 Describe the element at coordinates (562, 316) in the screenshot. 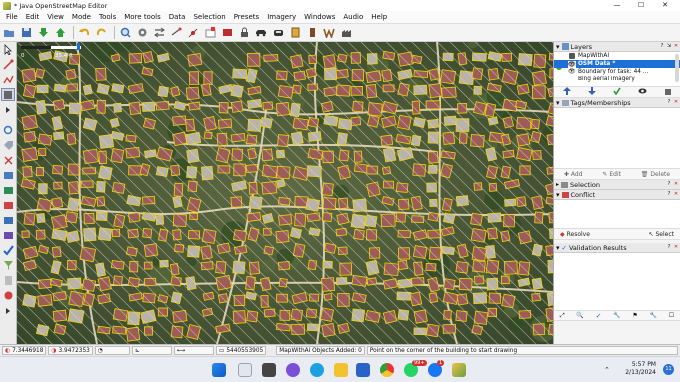

I see `zoom-to-problem-icon: ⤢` at that location.